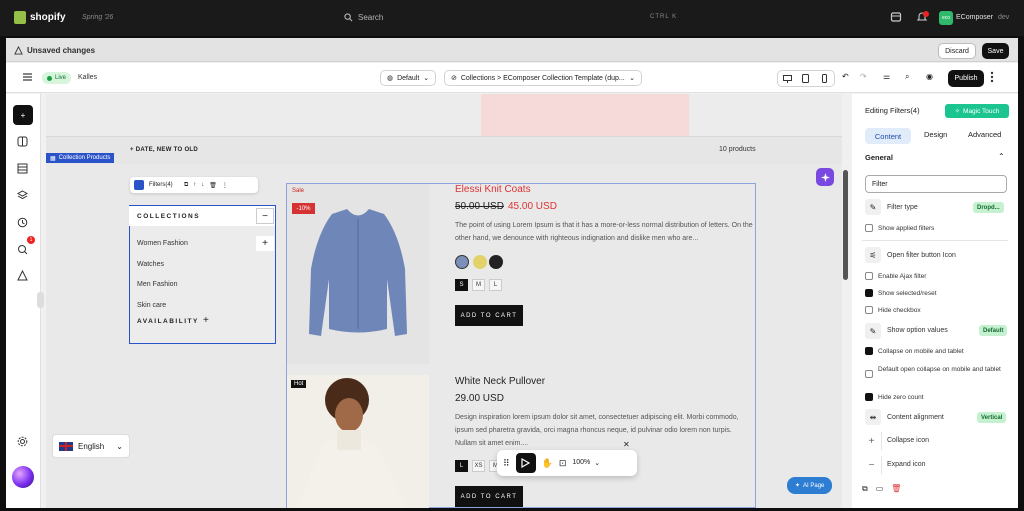  What do you see at coordinates (915, 417) in the screenshot?
I see `content-align-label: Content alignment` at bounding box center [915, 417].